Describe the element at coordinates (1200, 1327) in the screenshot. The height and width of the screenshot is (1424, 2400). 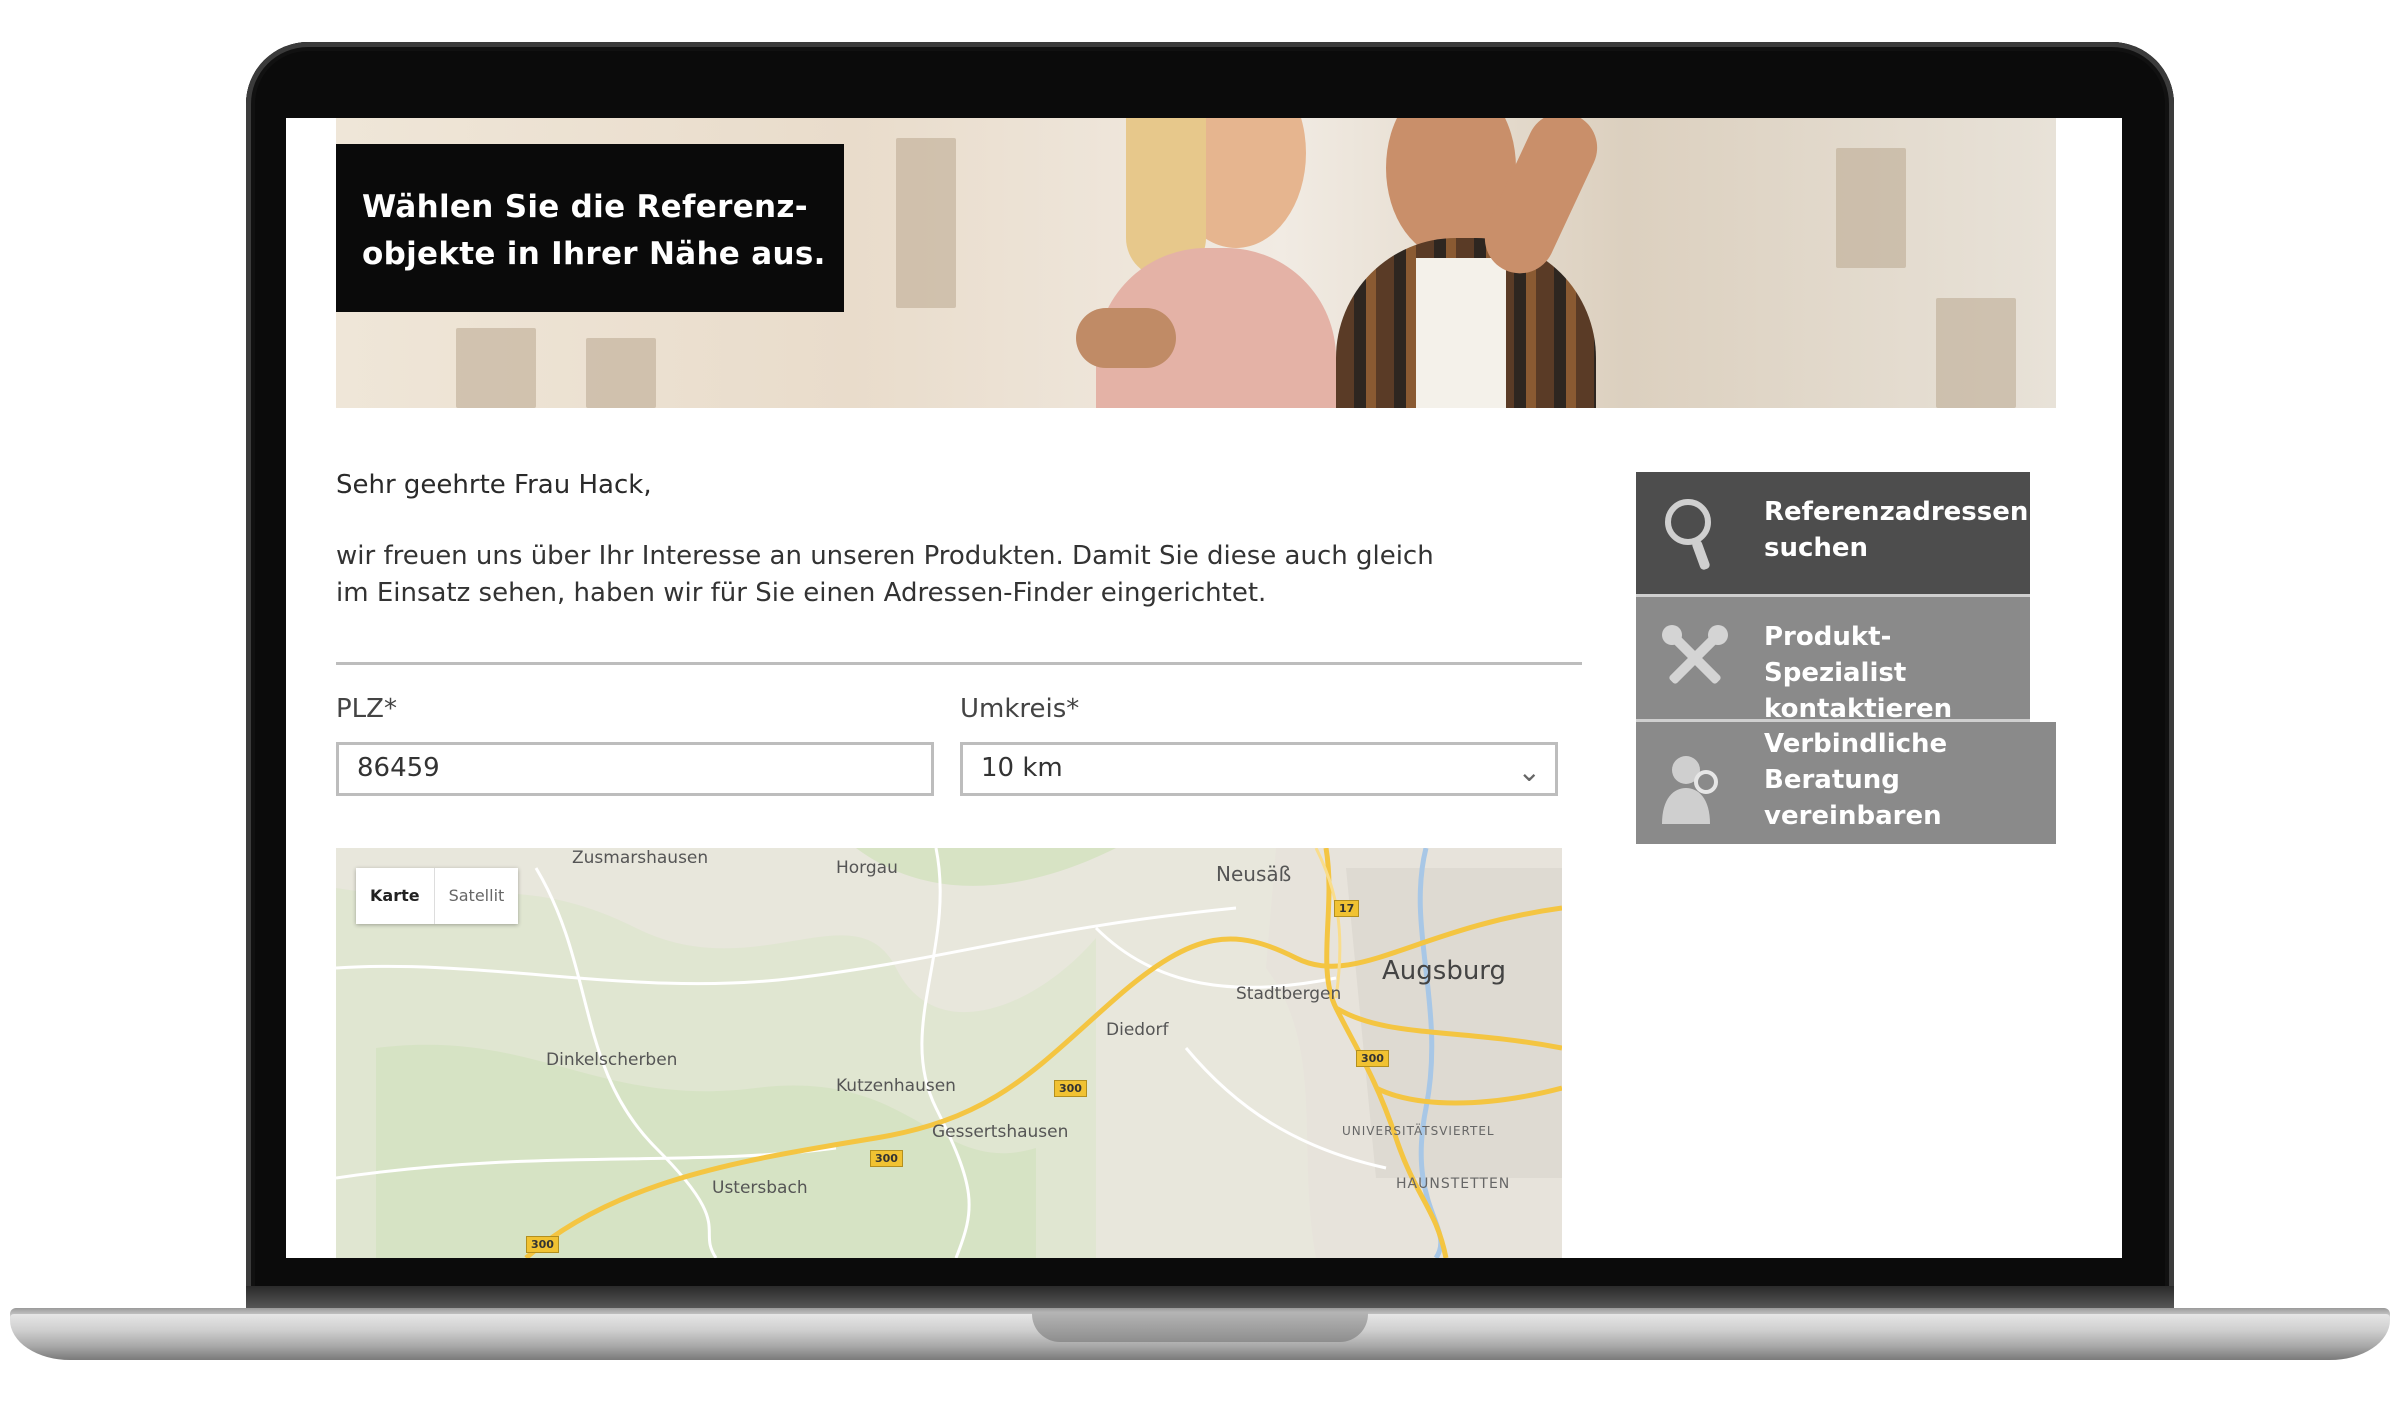
I see `laptop-notch` at that location.